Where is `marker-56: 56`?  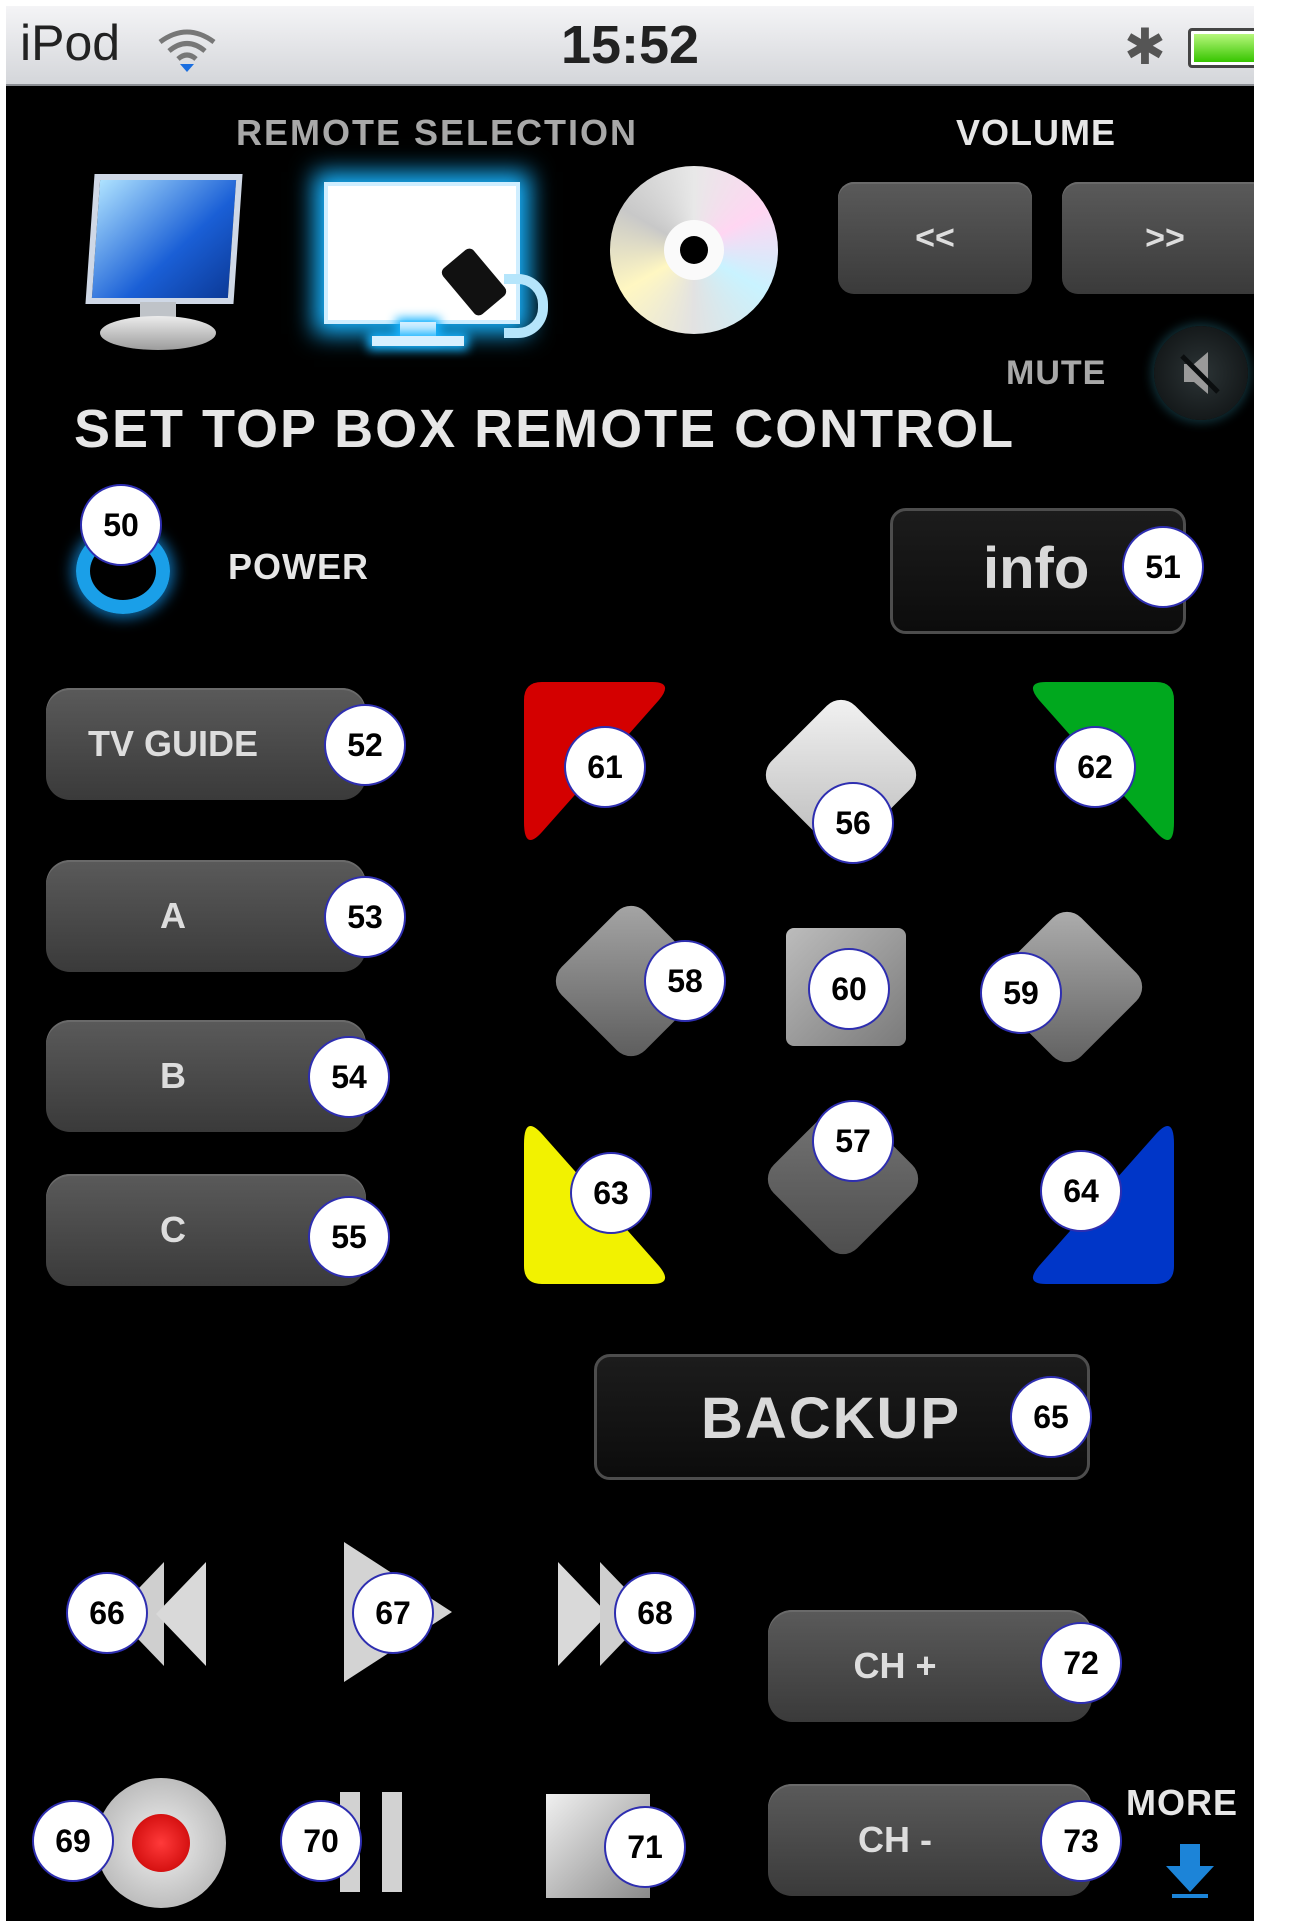 marker-56: 56 is located at coordinates (853, 823).